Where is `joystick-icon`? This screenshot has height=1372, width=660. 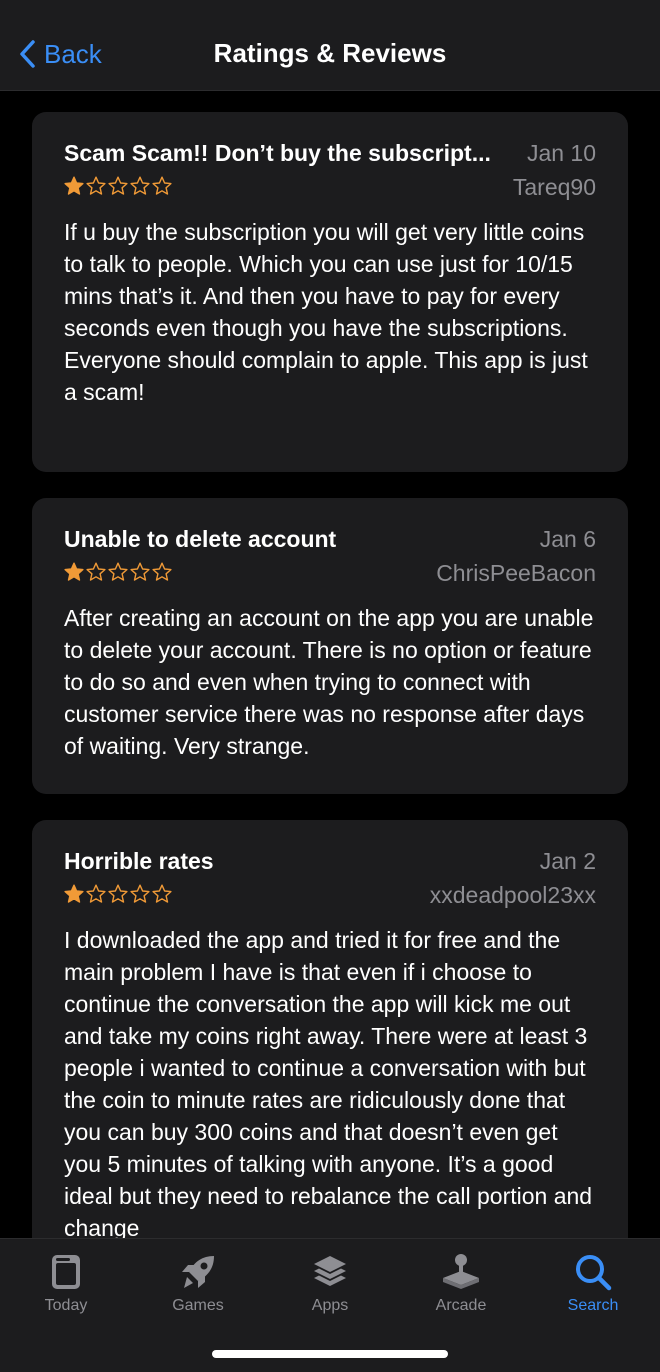
joystick-icon is located at coordinates (461, 1271).